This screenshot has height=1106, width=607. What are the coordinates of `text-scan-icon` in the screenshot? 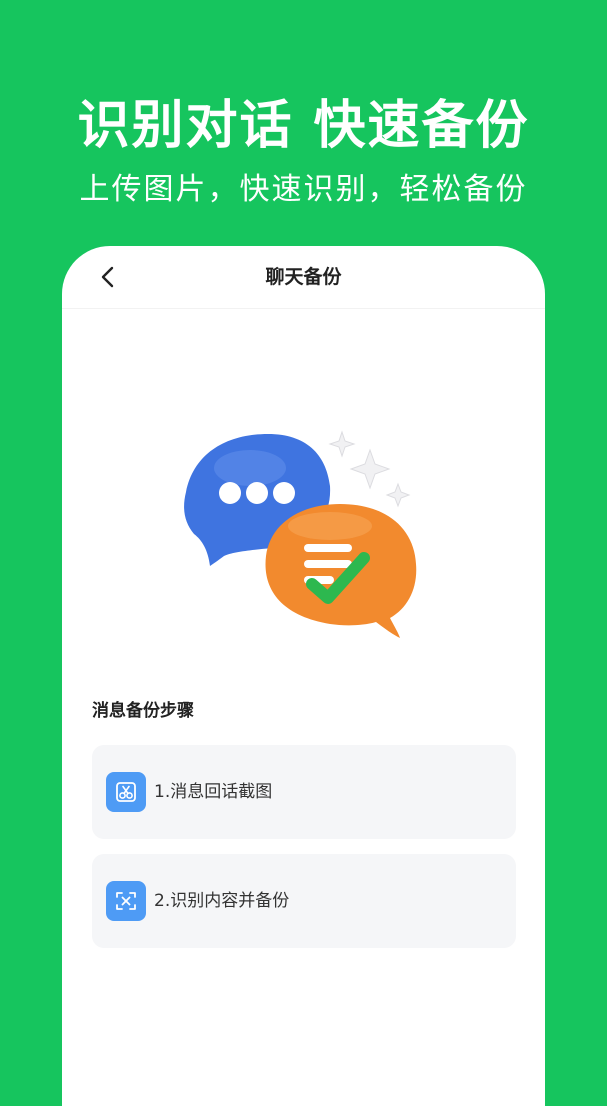 It's located at (126, 901).